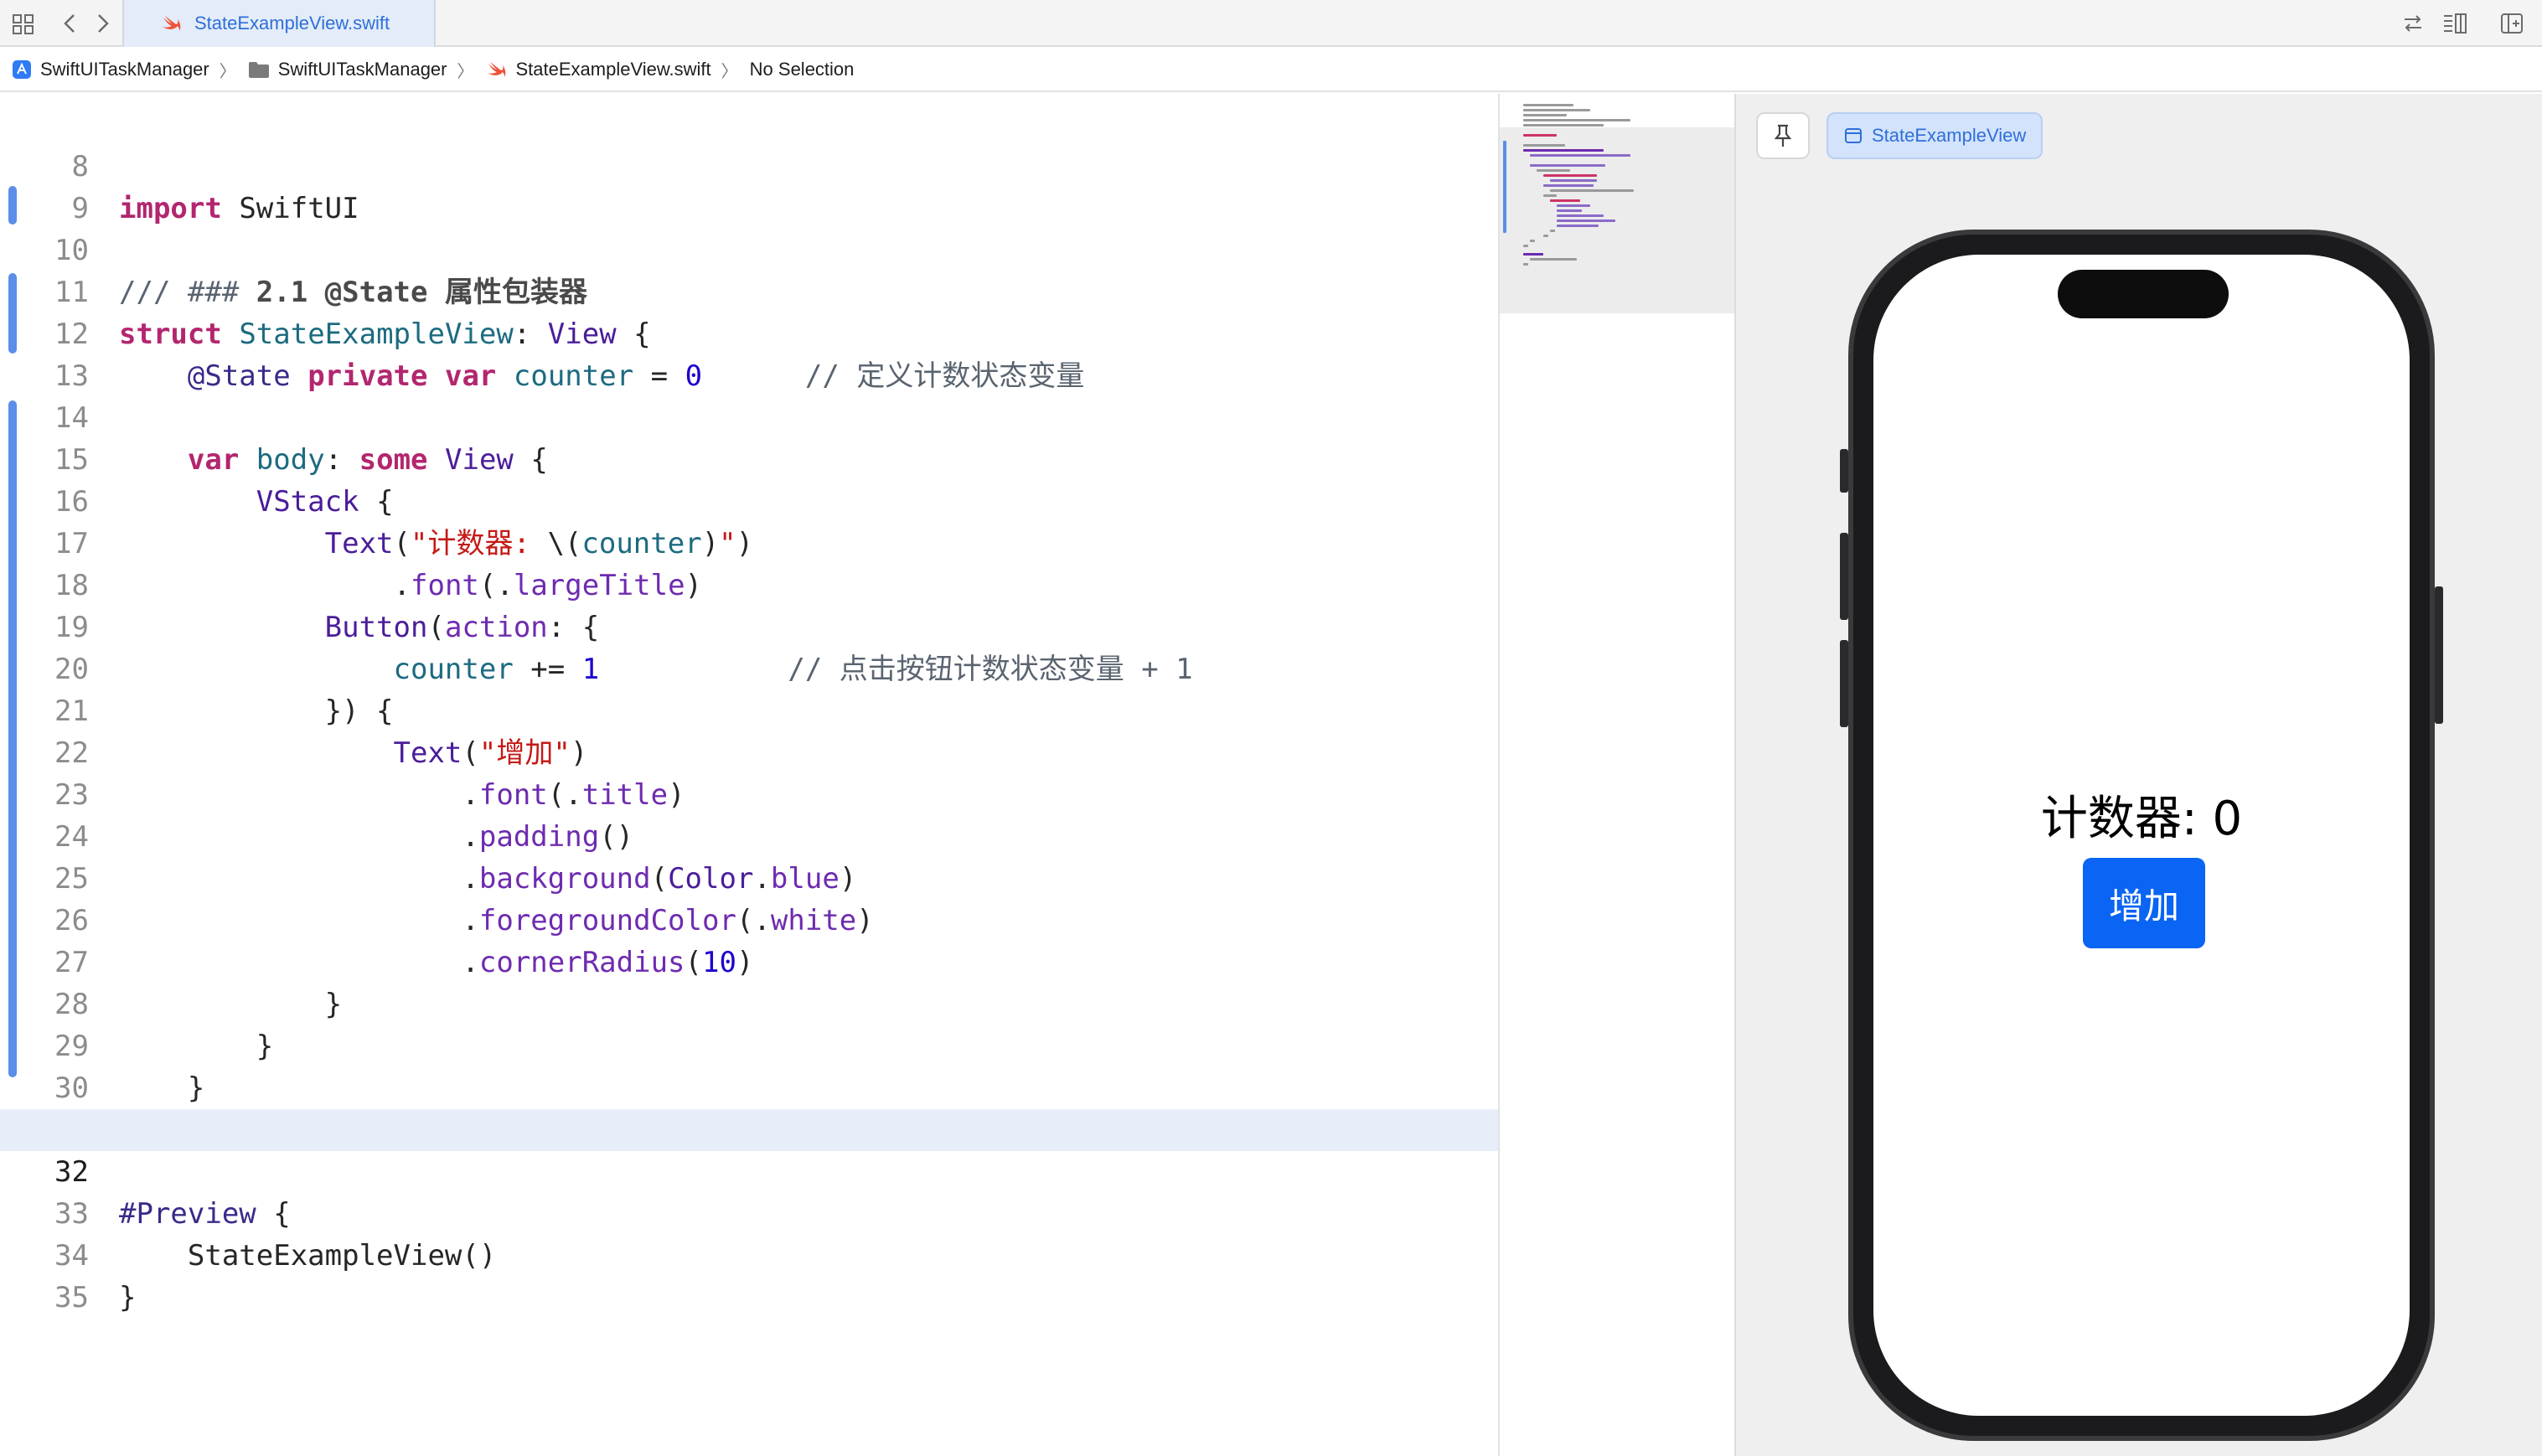 Image resolution: width=2542 pixels, height=1456 pixels. Describe the element at coordinates (749, 1170) in the screenshot. I see `code-line-current: 32 #Preview {` at that location.